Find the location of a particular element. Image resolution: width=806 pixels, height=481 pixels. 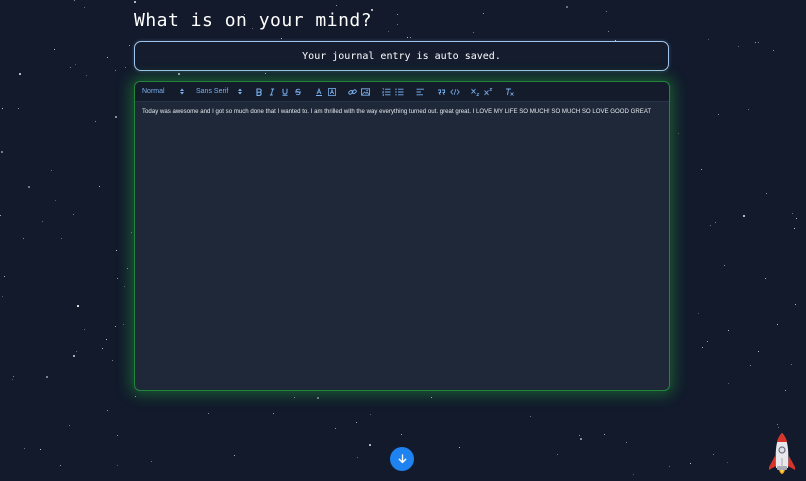

header-select-value: Normal is located at coordinates (153, 91).